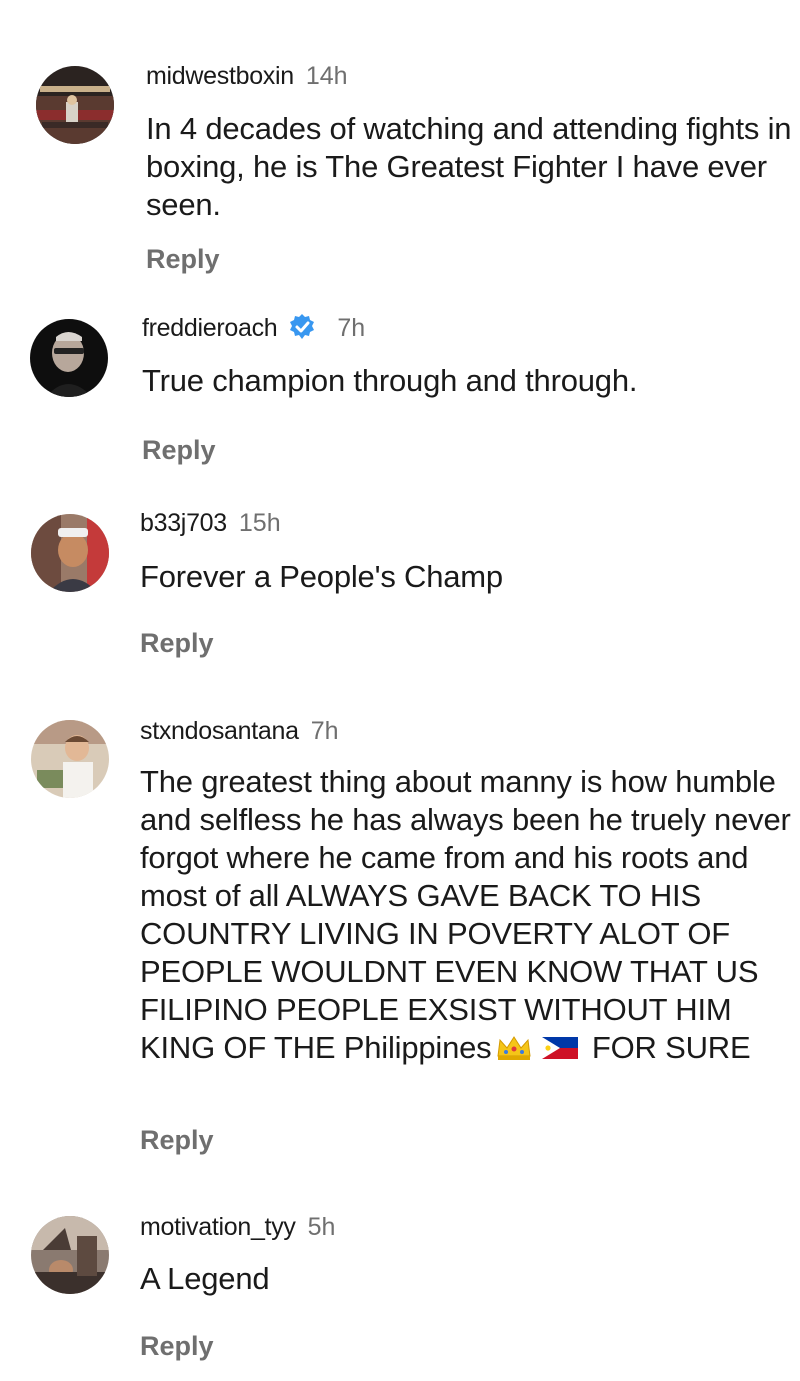  Describe the element at coordinates (259, 523) in the screenshot. I see `timestamp: 15h` at that location.